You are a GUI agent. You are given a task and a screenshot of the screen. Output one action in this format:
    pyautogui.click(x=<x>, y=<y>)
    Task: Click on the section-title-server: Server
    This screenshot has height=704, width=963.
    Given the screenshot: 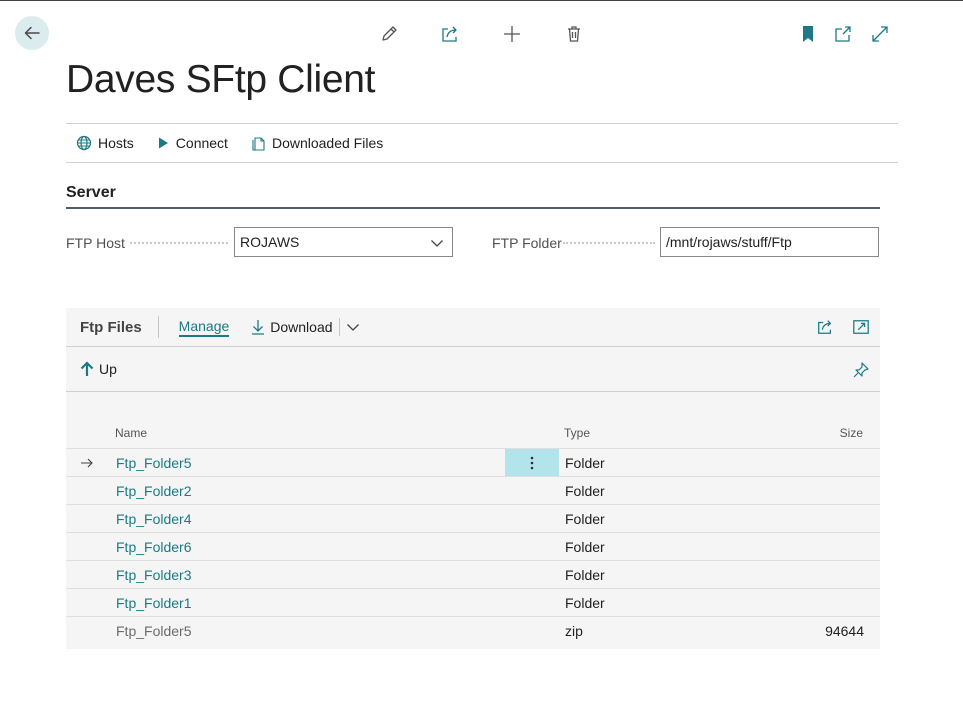 What is the action you would take?
    pyautogui.click(x=91, y=192)
    